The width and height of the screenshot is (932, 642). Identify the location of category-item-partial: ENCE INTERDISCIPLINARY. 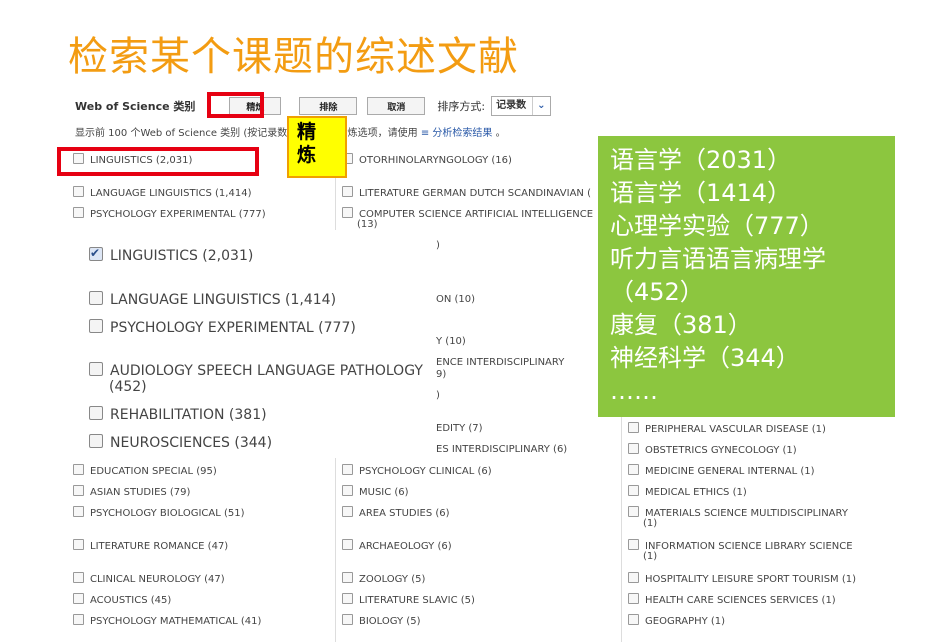
(500, 362).